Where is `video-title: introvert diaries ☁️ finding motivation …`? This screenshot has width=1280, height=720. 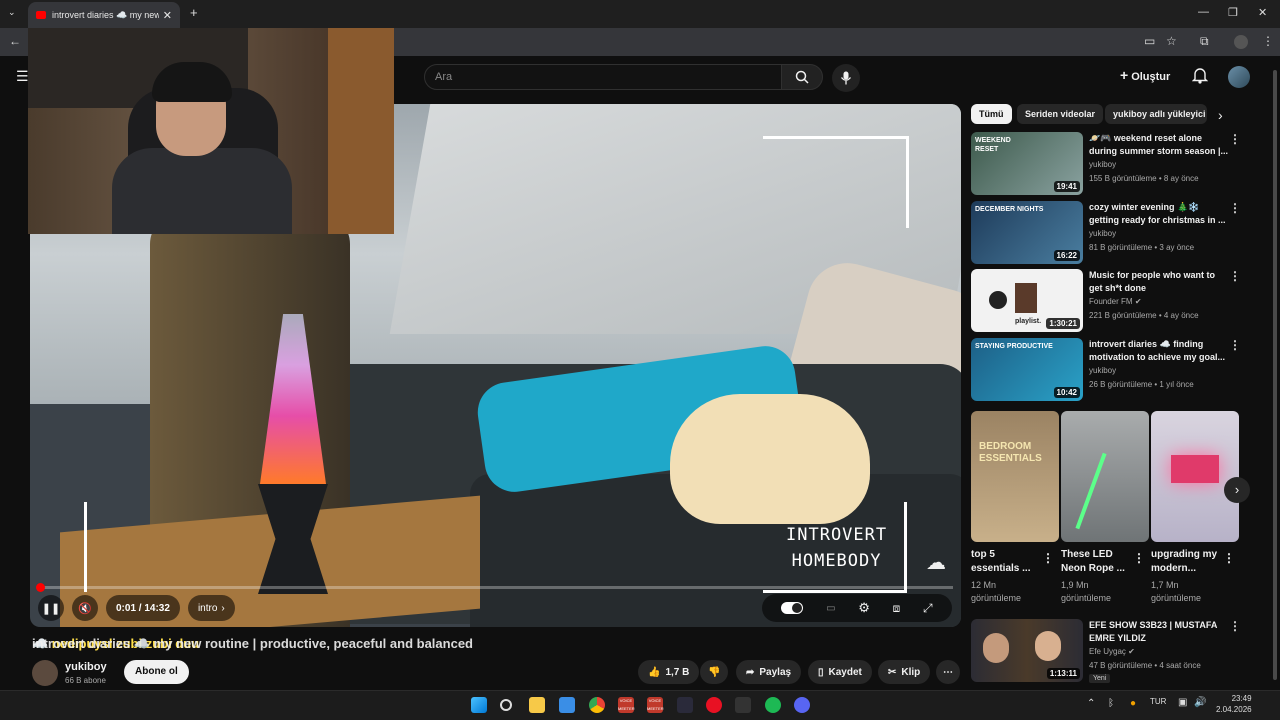 video-title: introvert diaries ☁️ finding motivation … is located at coordinates (1159, 351).